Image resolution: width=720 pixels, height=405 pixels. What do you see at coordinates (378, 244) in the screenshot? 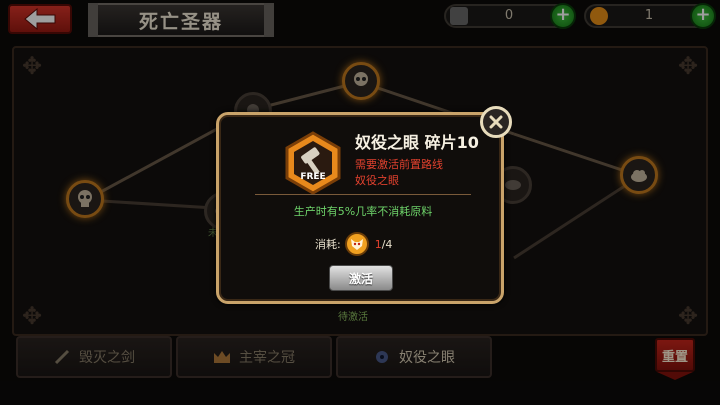
I see `cost-owned: 1` at bounding box center [378, 244].